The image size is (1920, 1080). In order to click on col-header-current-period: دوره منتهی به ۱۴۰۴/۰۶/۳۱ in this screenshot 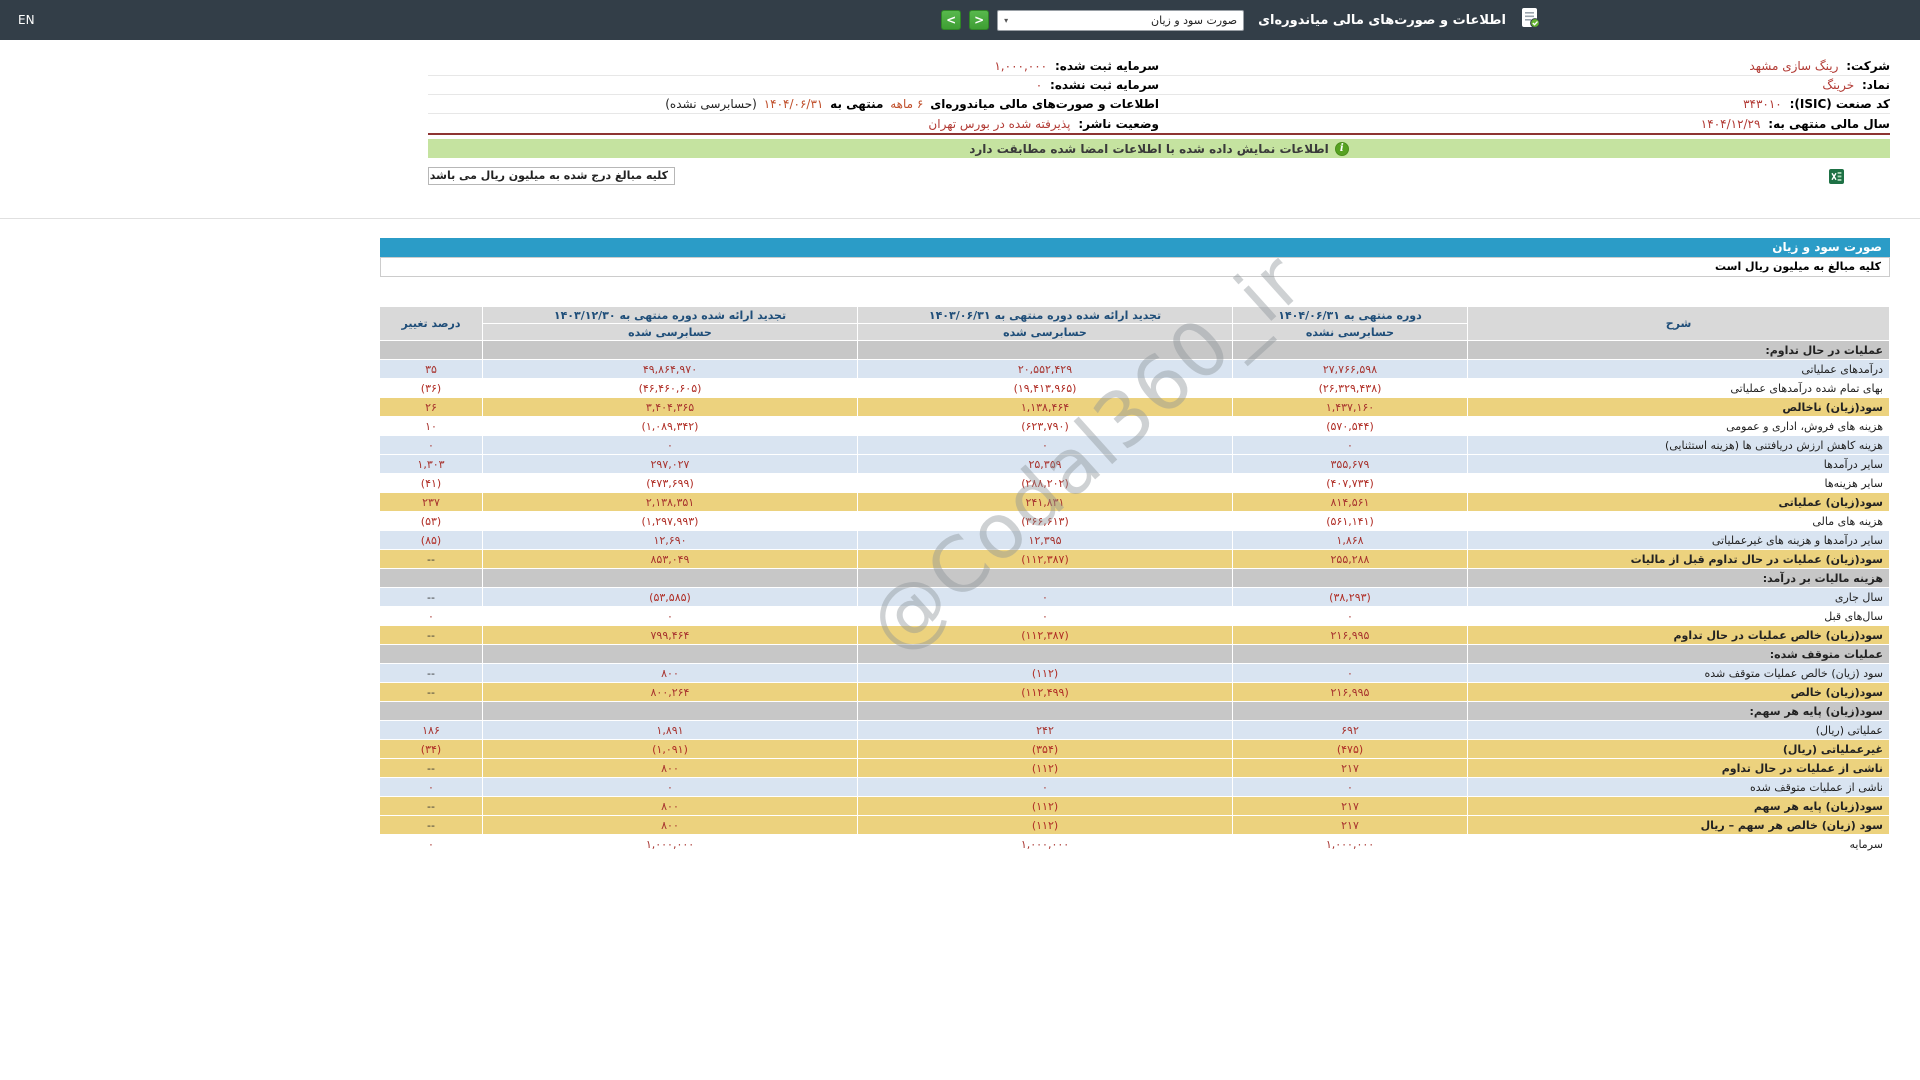, I will do `click(1350, 315)`.